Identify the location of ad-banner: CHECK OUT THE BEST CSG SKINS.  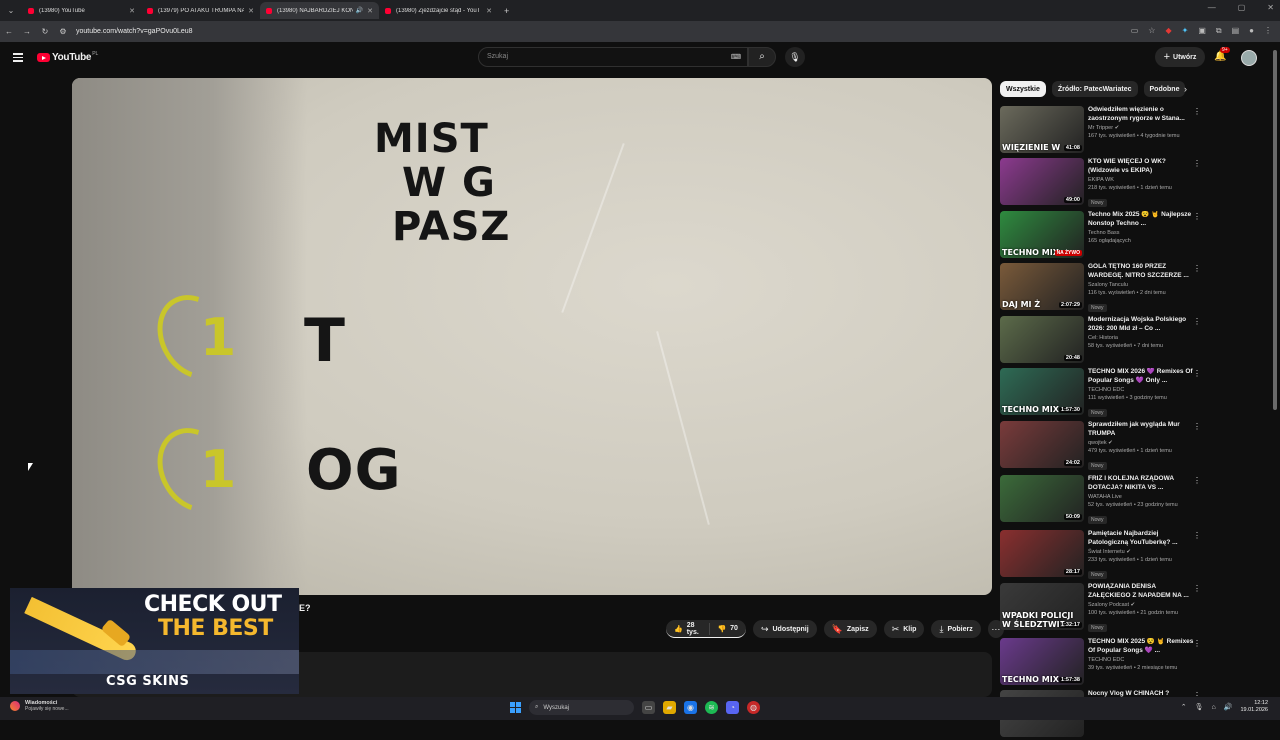
(154, 641).